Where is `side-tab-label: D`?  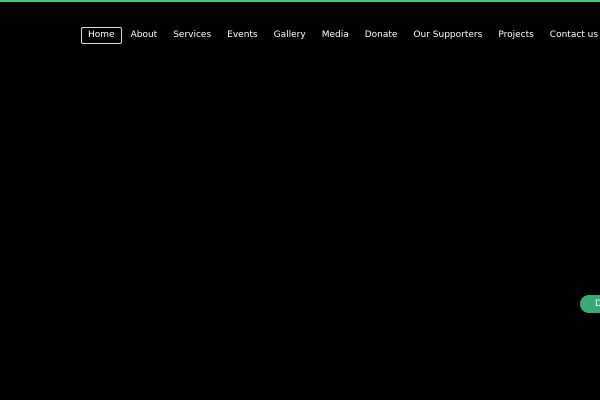 side-tab-label: D is located at coordinates (597, 304).